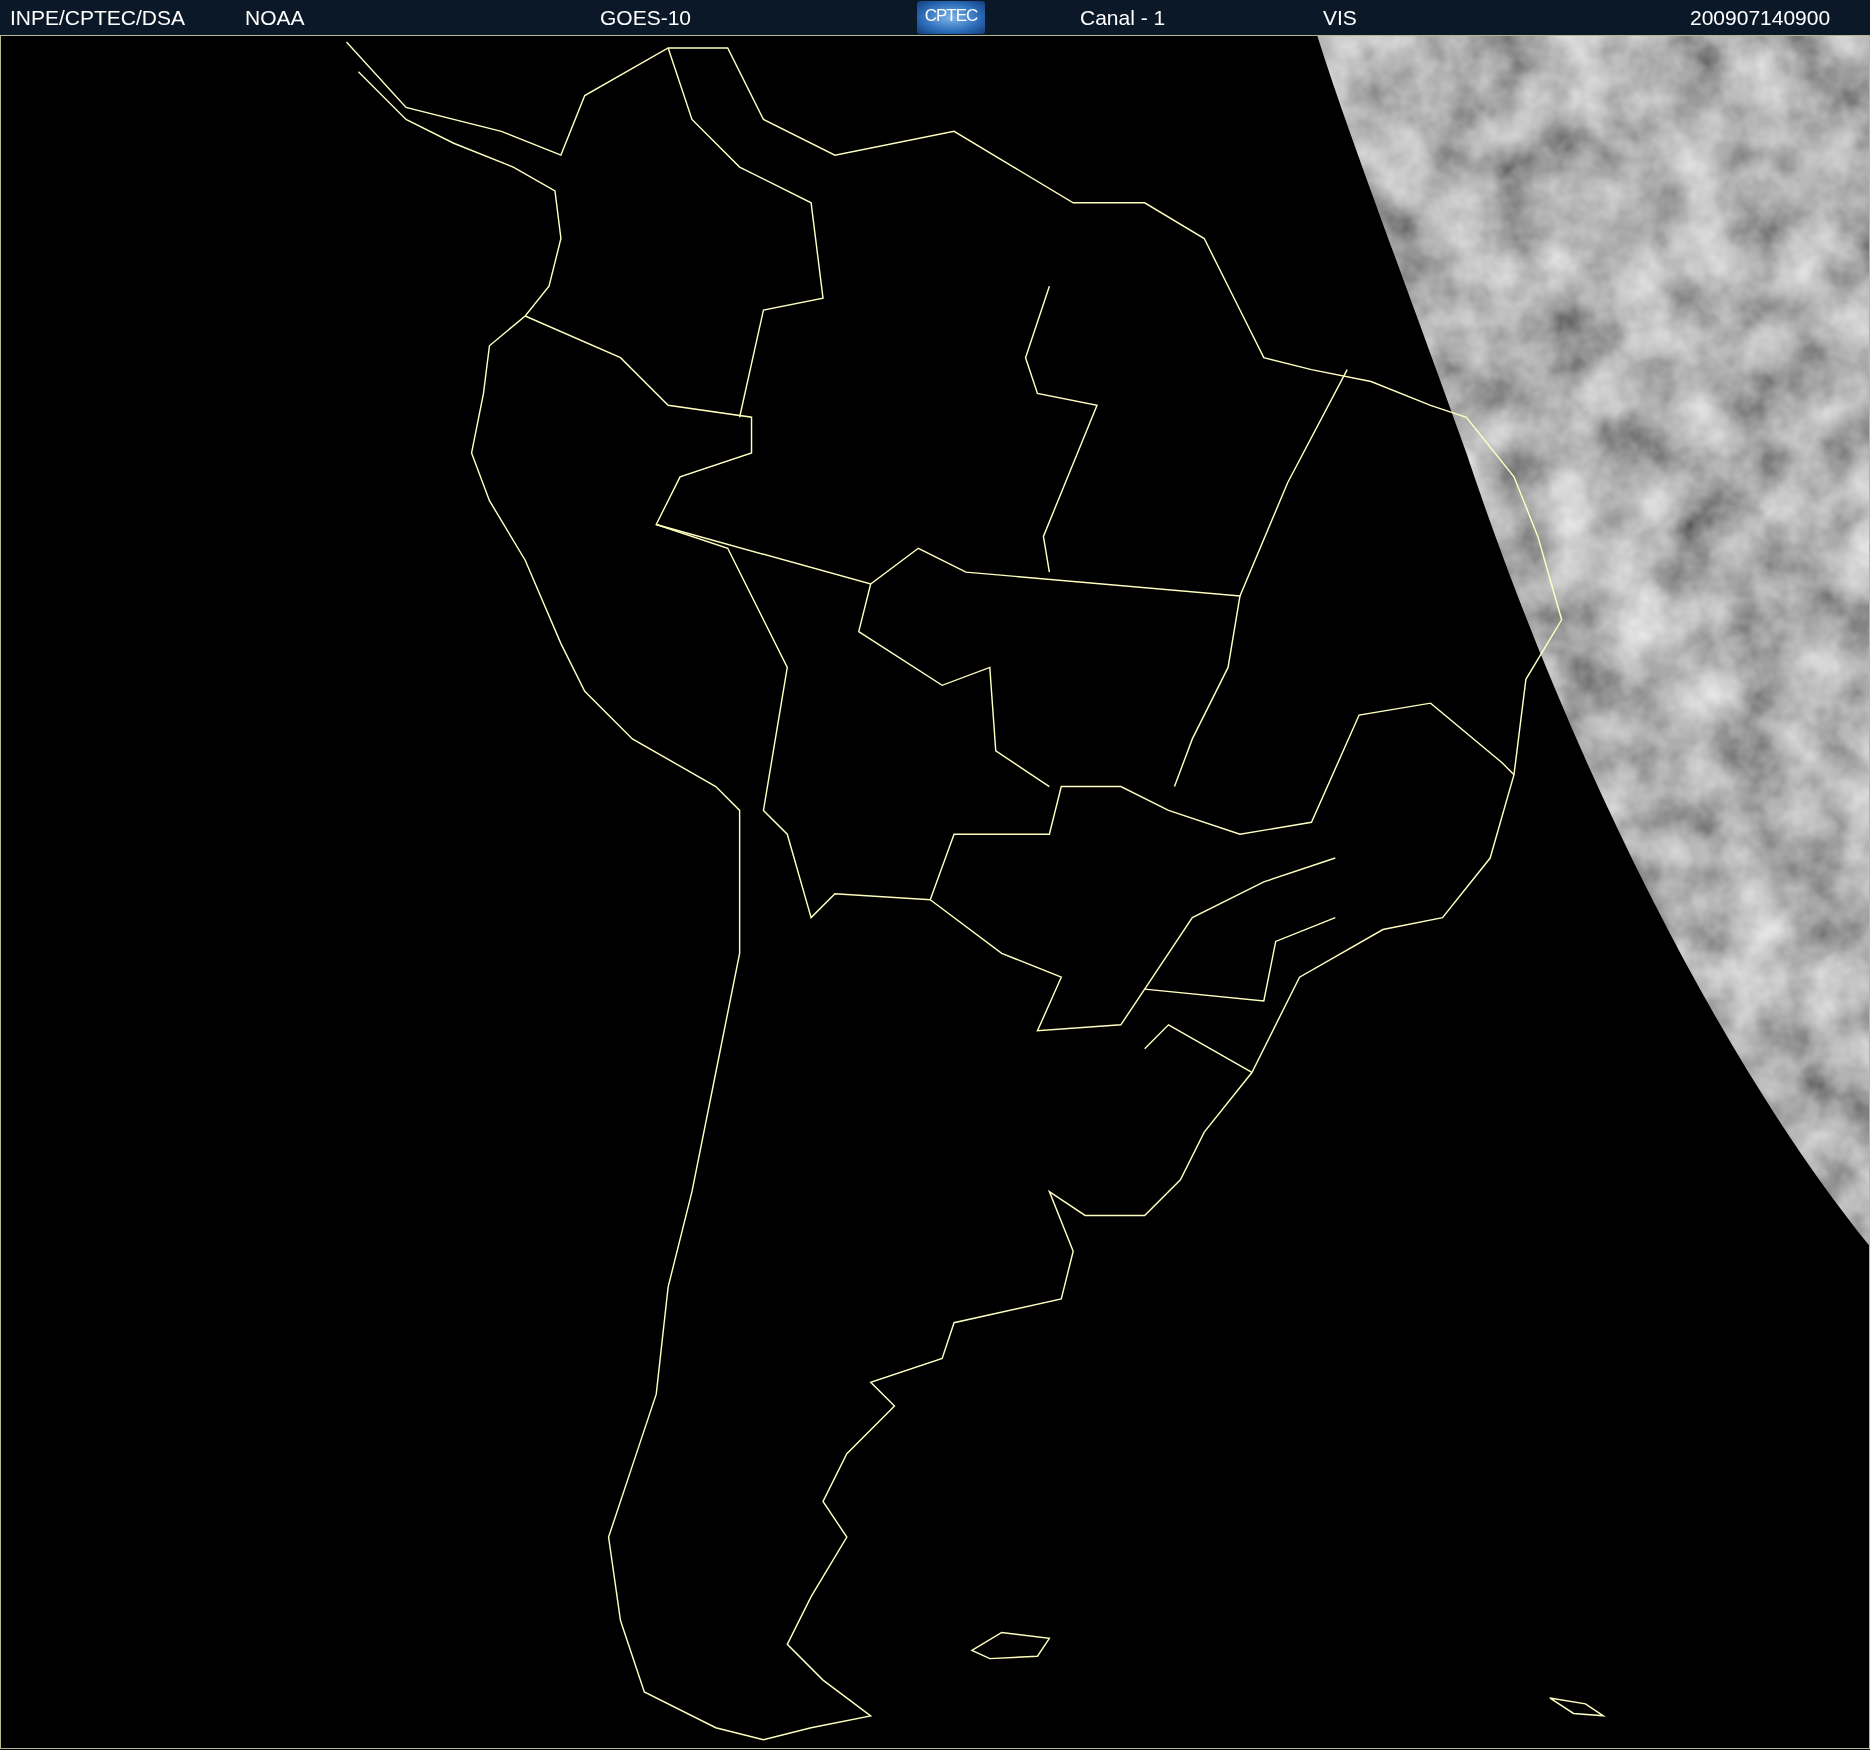  What do you see at coordinates (1123, 18) in the screenshot?
I see `header-label: Canal - 1` at bounding box center [1123, 18].